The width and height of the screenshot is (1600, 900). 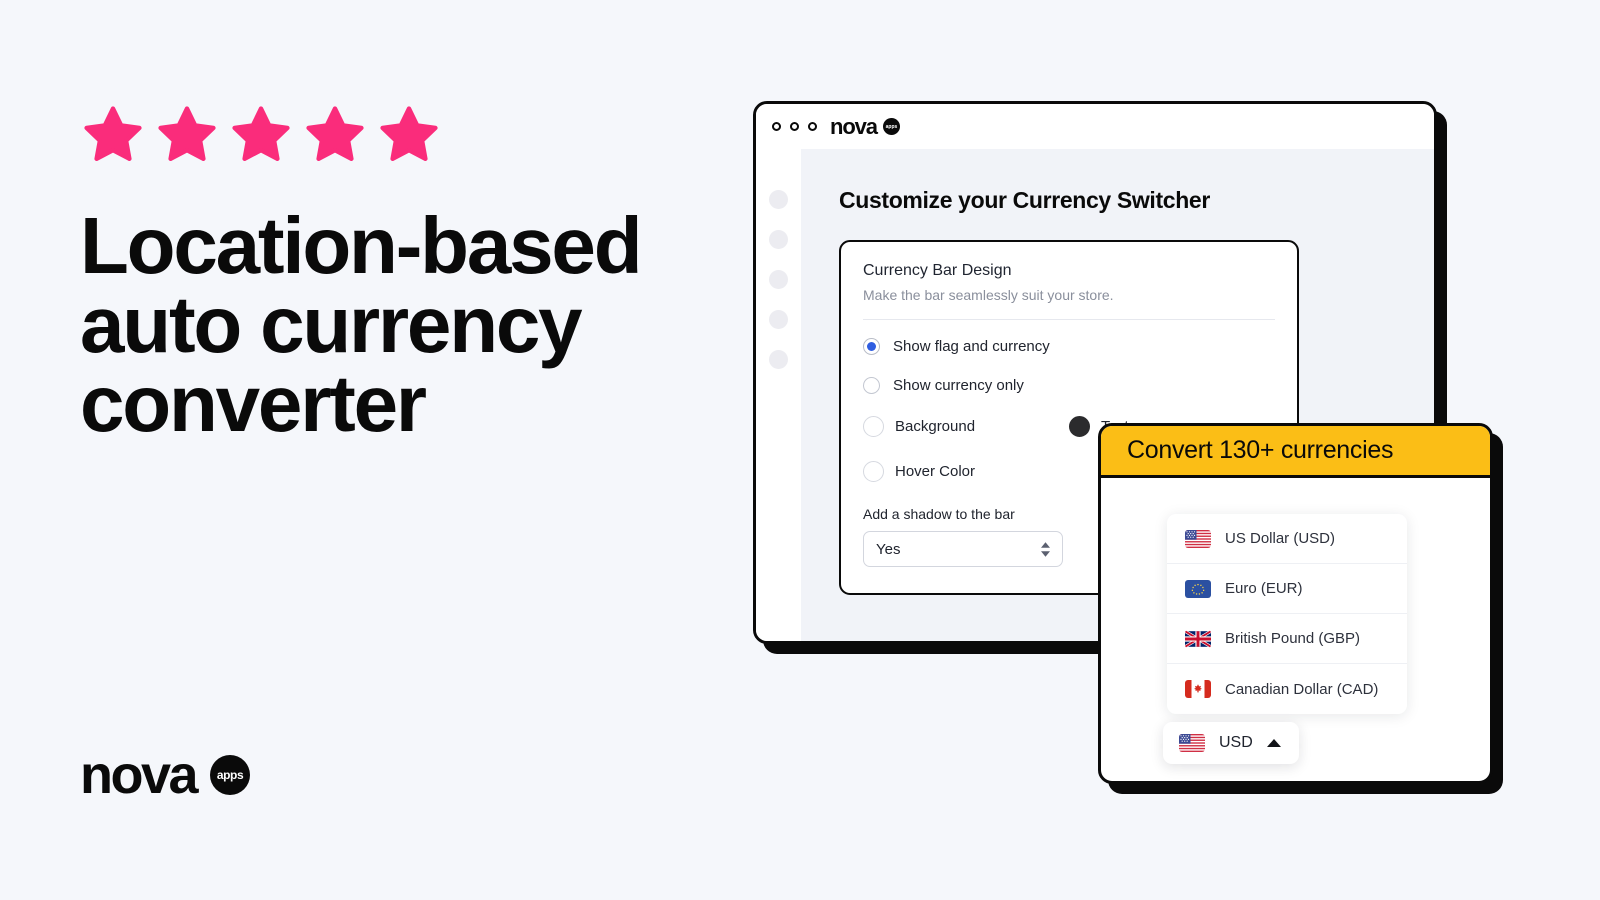 I want to click on brand-wordmark: nova, so click(x=139, y=775).